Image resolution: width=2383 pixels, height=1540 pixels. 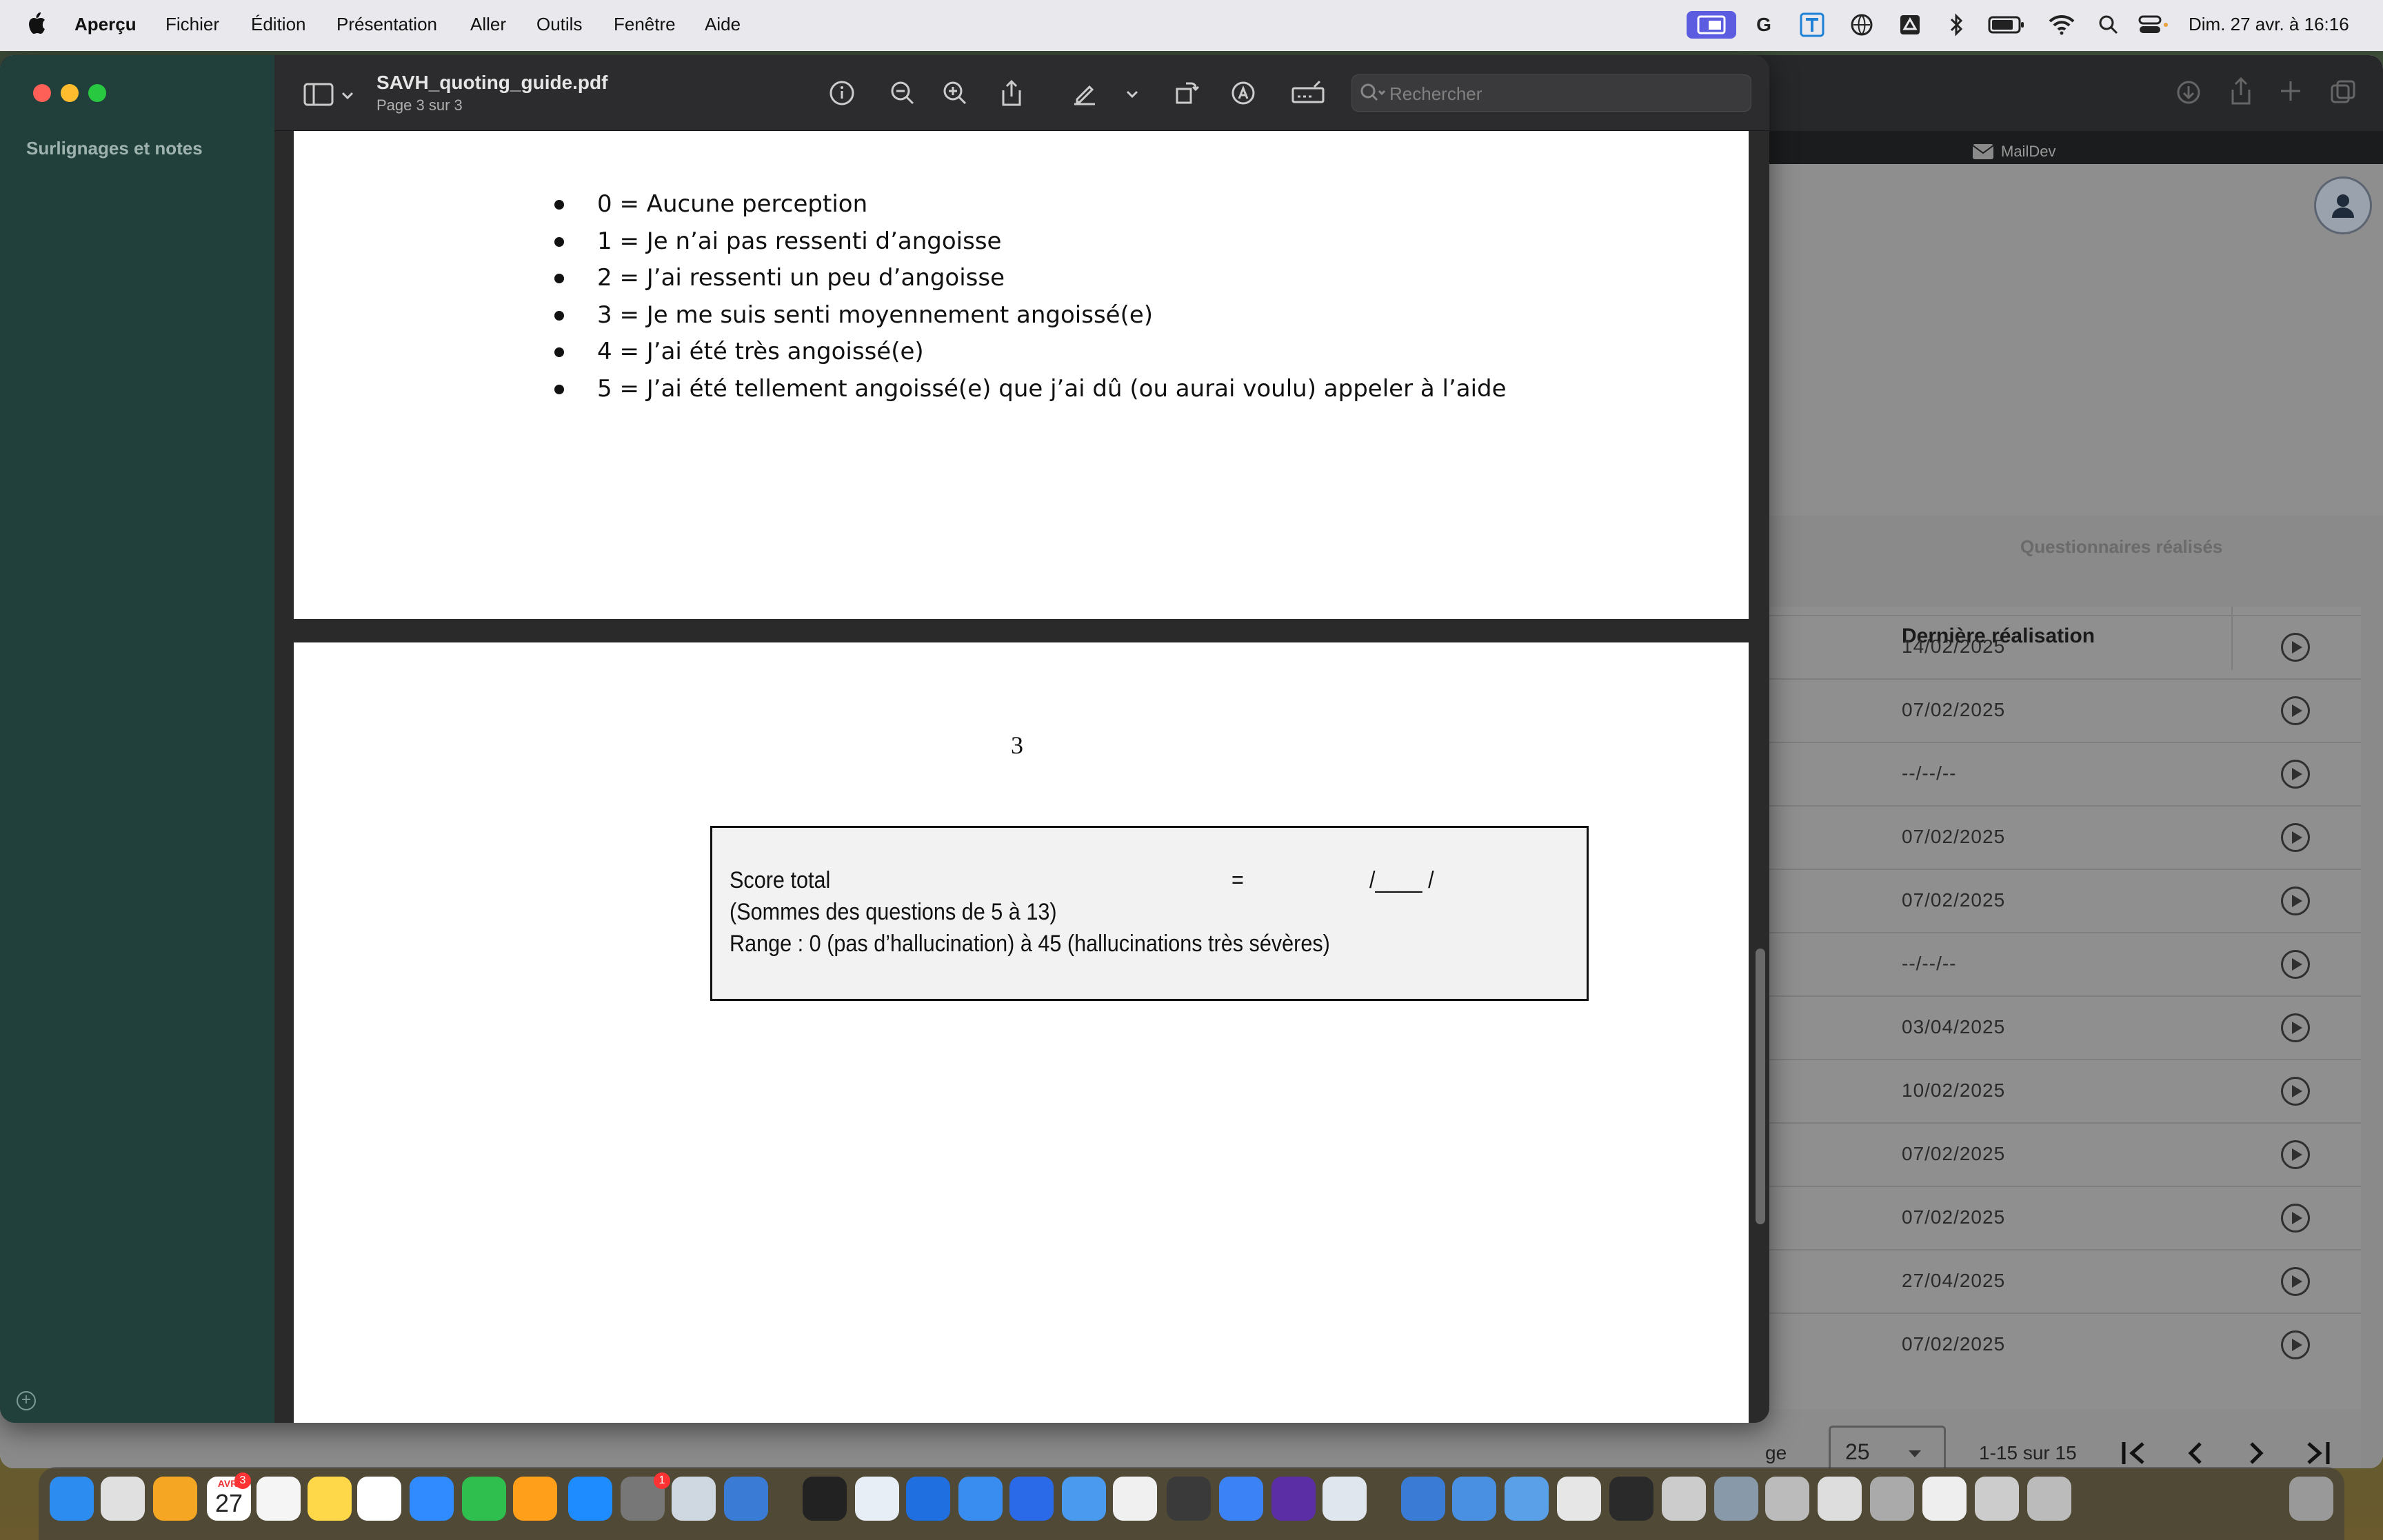 I want to click on sidebar-toggle-icon, so click(x=318, y=95).